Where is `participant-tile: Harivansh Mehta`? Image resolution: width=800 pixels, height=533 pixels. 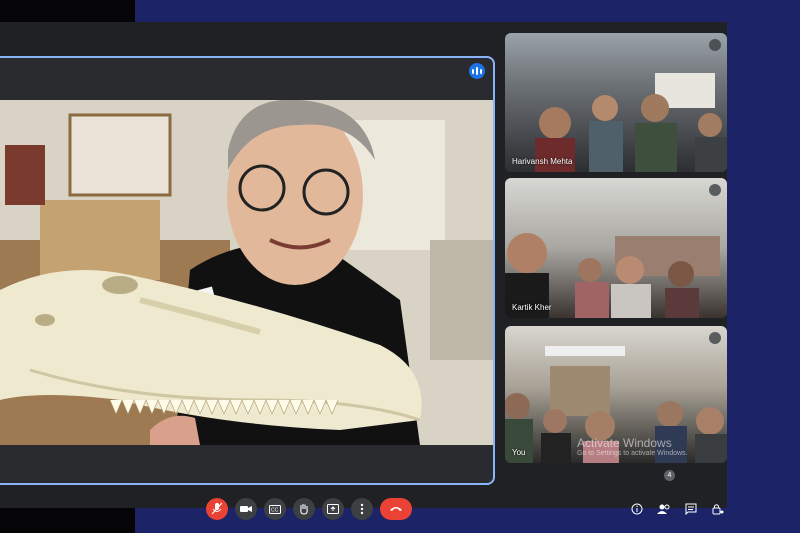 participant-tile: Harivansh Mehta is located at coordinates (616, 102).